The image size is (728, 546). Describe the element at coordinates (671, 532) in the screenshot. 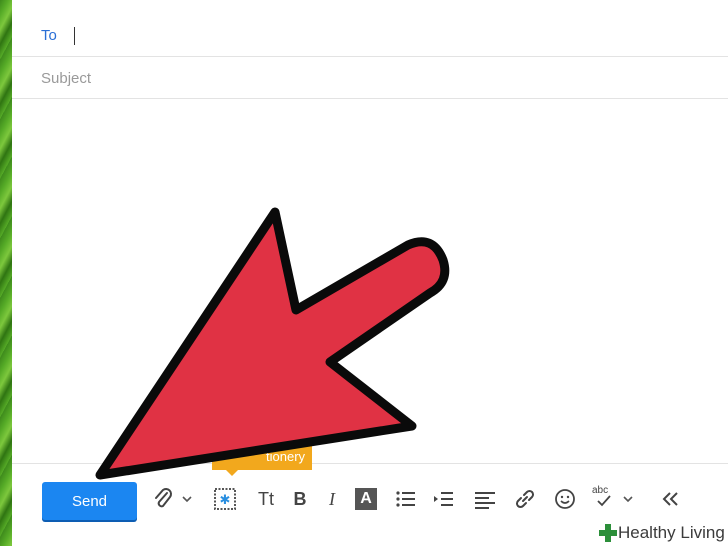

I see `watermark-text: Healthy Living` at that location.